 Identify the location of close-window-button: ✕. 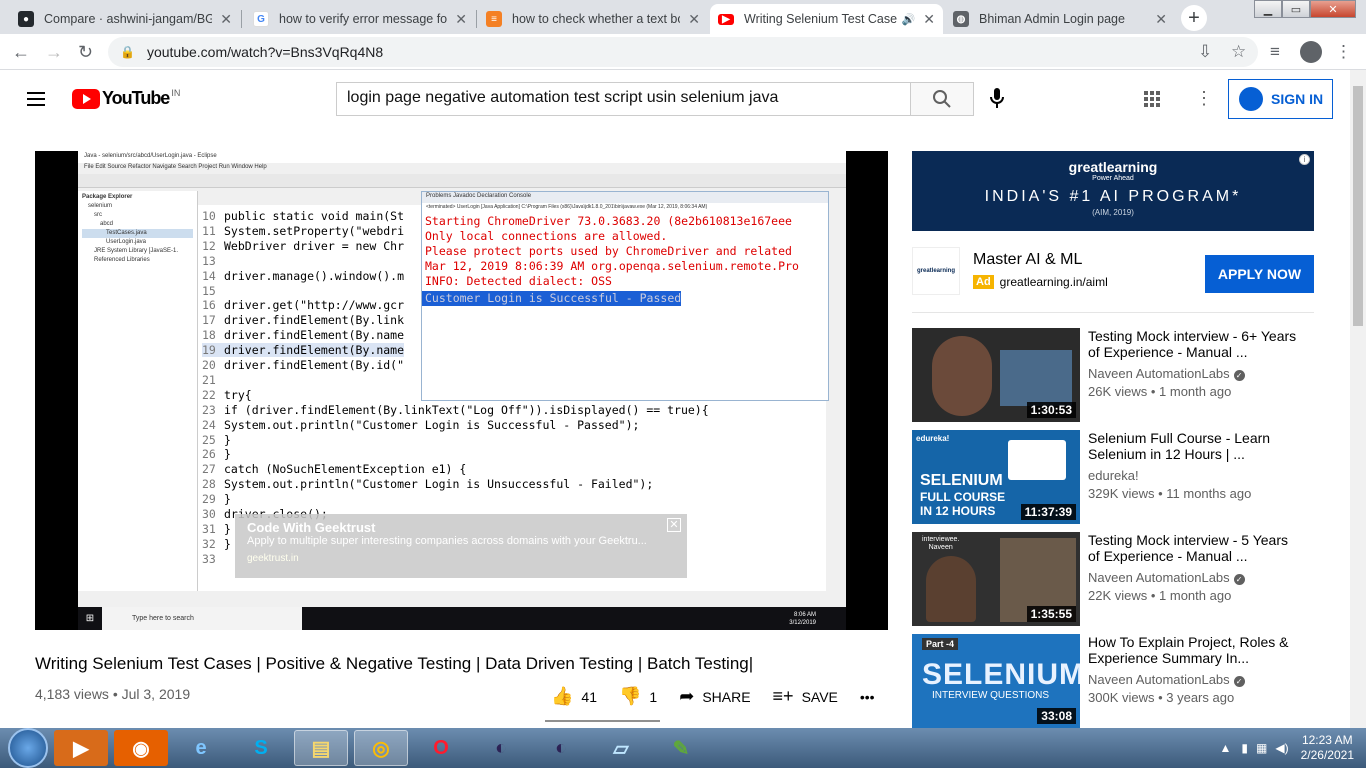
(1333, 9).